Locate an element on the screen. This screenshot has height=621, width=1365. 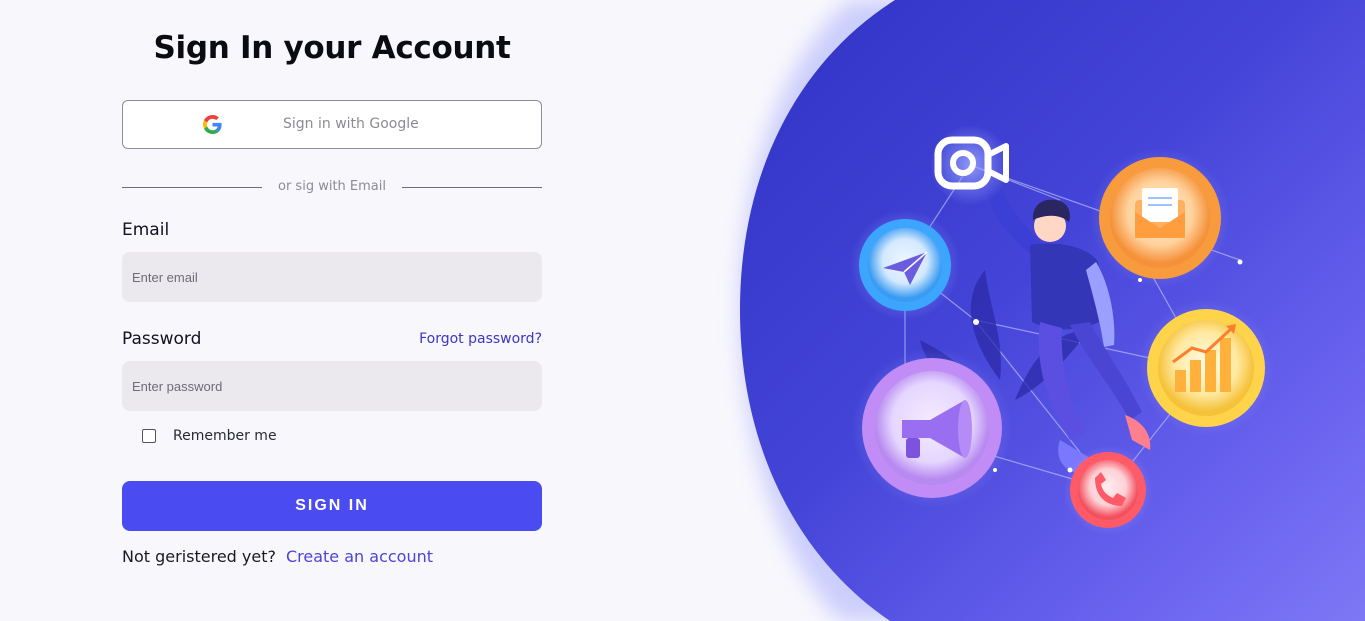
video-camera-icon is located at coordinates (970, 165).